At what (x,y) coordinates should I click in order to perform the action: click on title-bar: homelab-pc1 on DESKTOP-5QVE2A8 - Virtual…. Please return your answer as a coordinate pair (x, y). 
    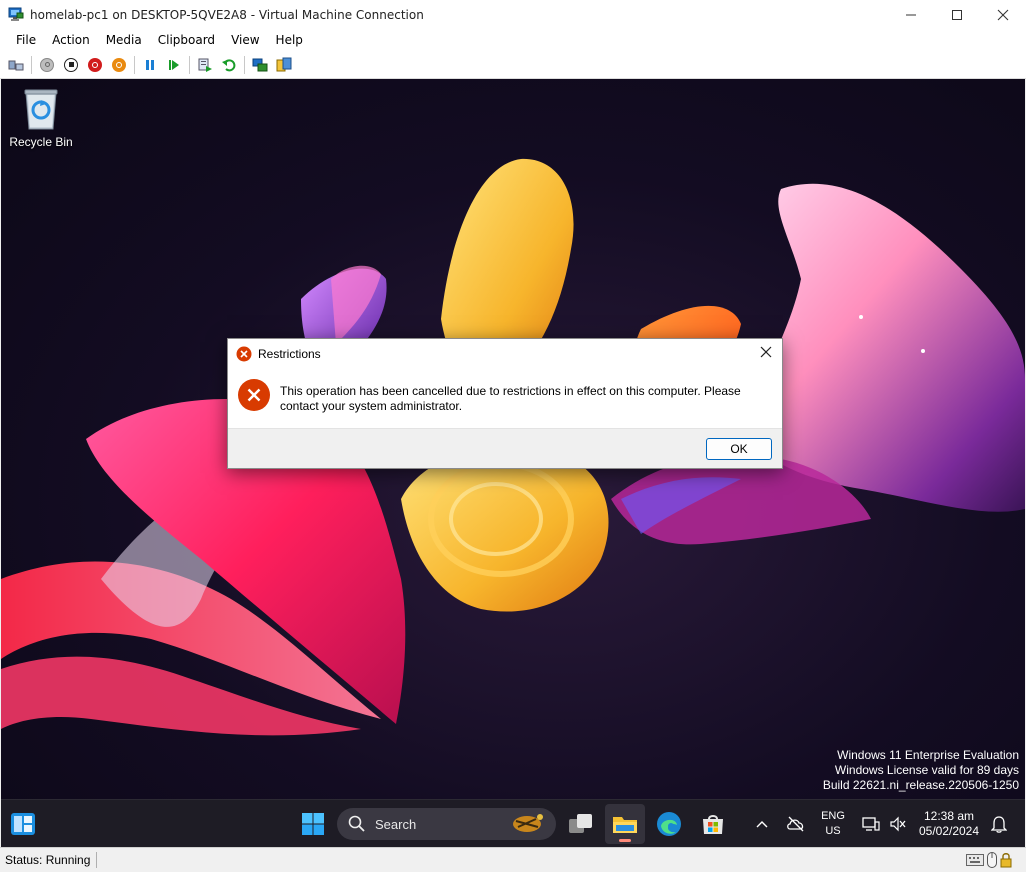
    Looking at the image, I should click on (513, 15).